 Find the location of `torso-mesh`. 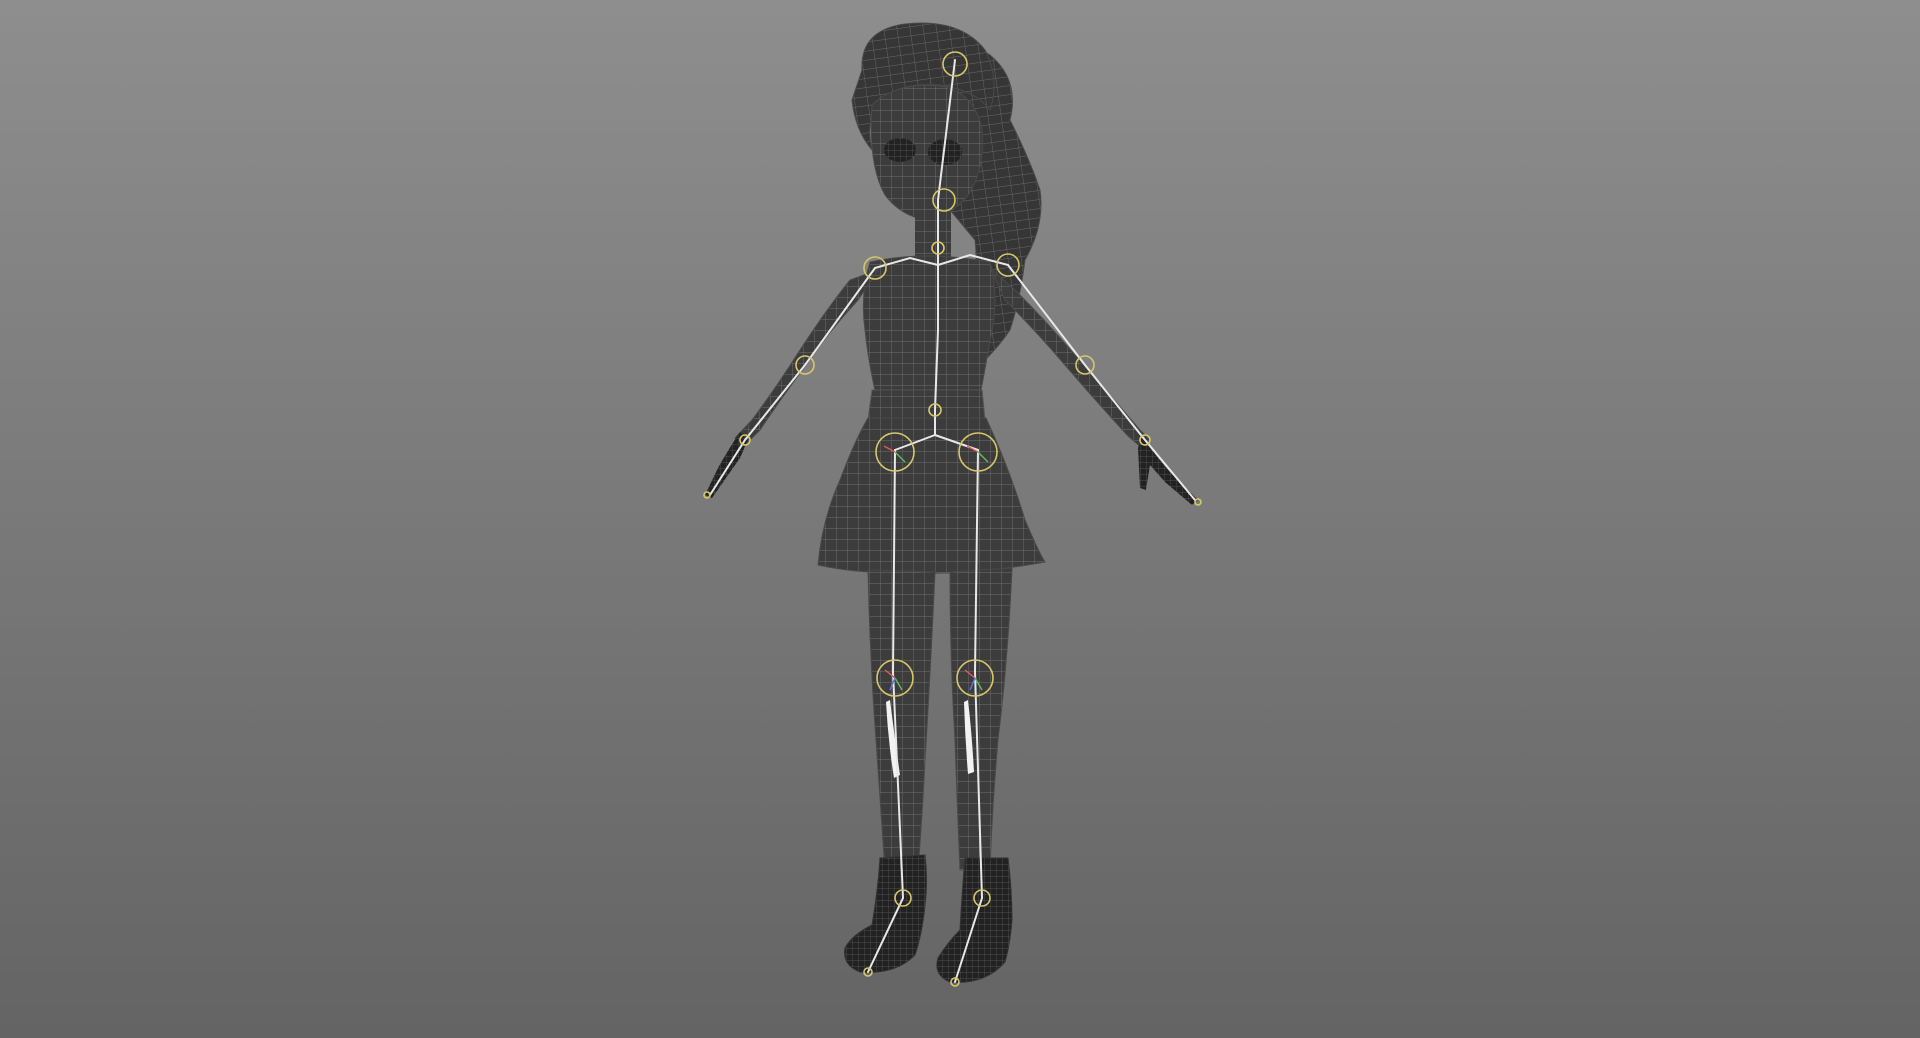

torso-mesh is located at coordinates (929, 325).